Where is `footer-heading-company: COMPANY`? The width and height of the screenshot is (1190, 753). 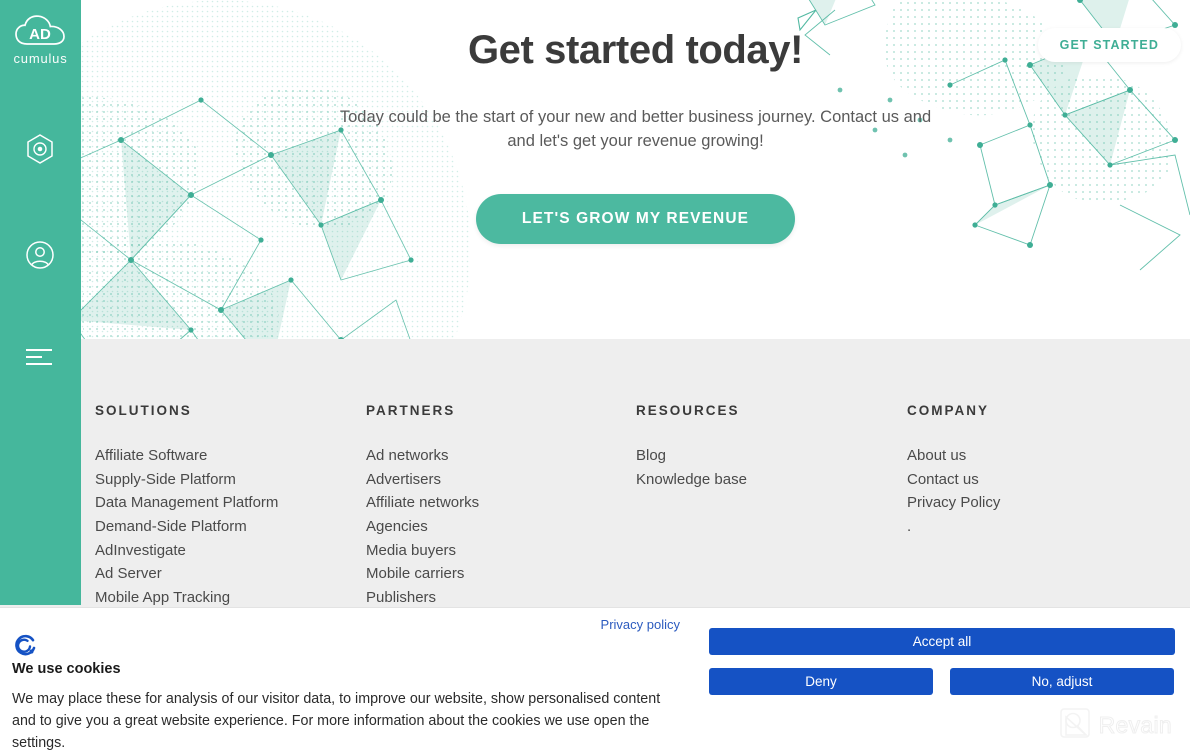 footer-heading-company: COMPANY is located at coordinates (948, 410).